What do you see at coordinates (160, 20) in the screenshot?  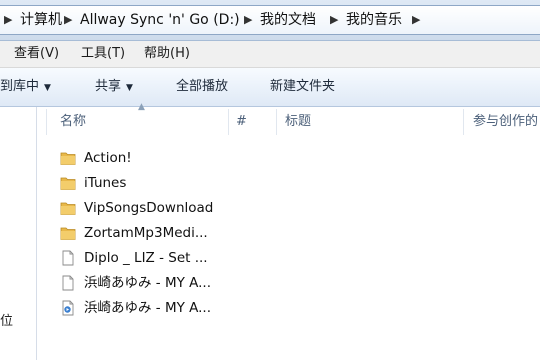 I see `breadcrumb-drive: Allway Sync 'n' Go (D:)` at bounding box center [160, 20].